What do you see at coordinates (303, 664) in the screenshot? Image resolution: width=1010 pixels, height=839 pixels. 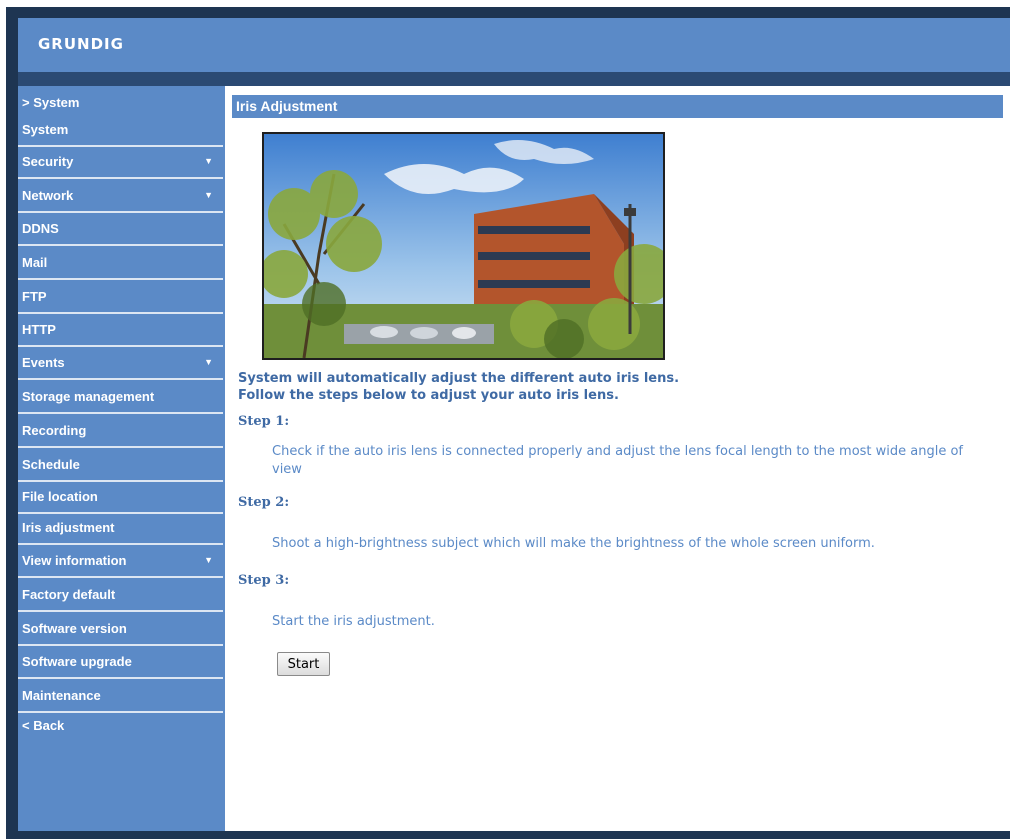 I see `start-button: Start` at bounding box center [303, 664].